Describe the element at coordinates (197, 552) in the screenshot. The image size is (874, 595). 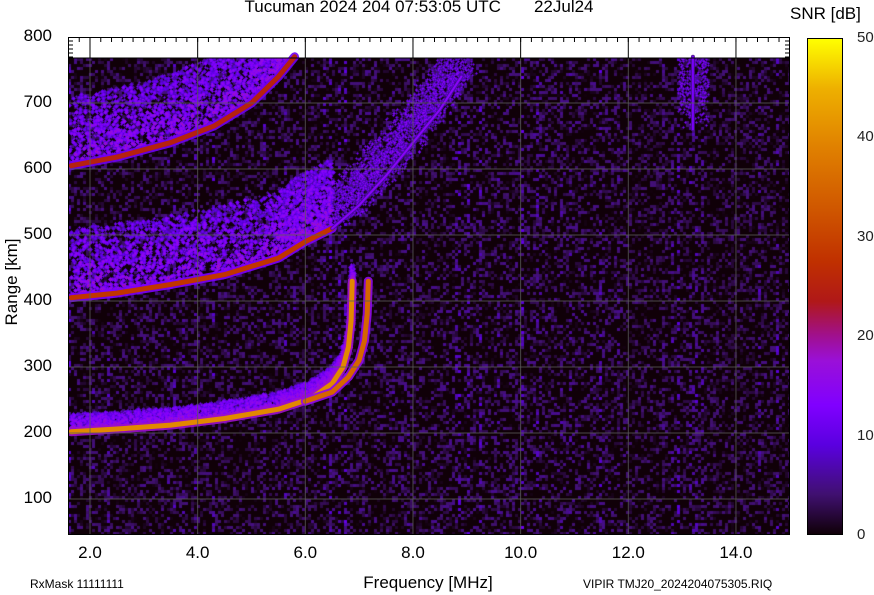
I see `x-tick-label: 4.0` at that location.